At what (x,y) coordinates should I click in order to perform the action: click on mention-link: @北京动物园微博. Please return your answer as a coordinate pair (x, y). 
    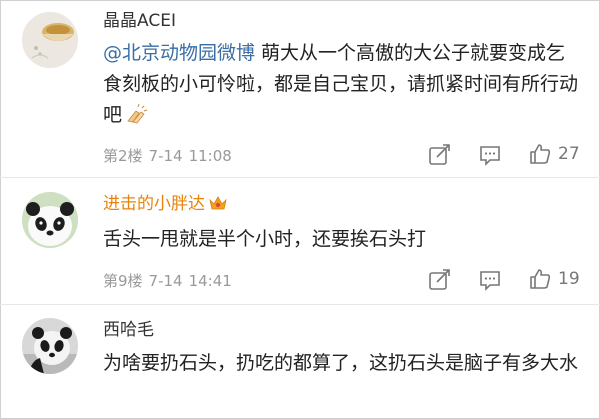
    Looking at the image, I should click on (179, 53).